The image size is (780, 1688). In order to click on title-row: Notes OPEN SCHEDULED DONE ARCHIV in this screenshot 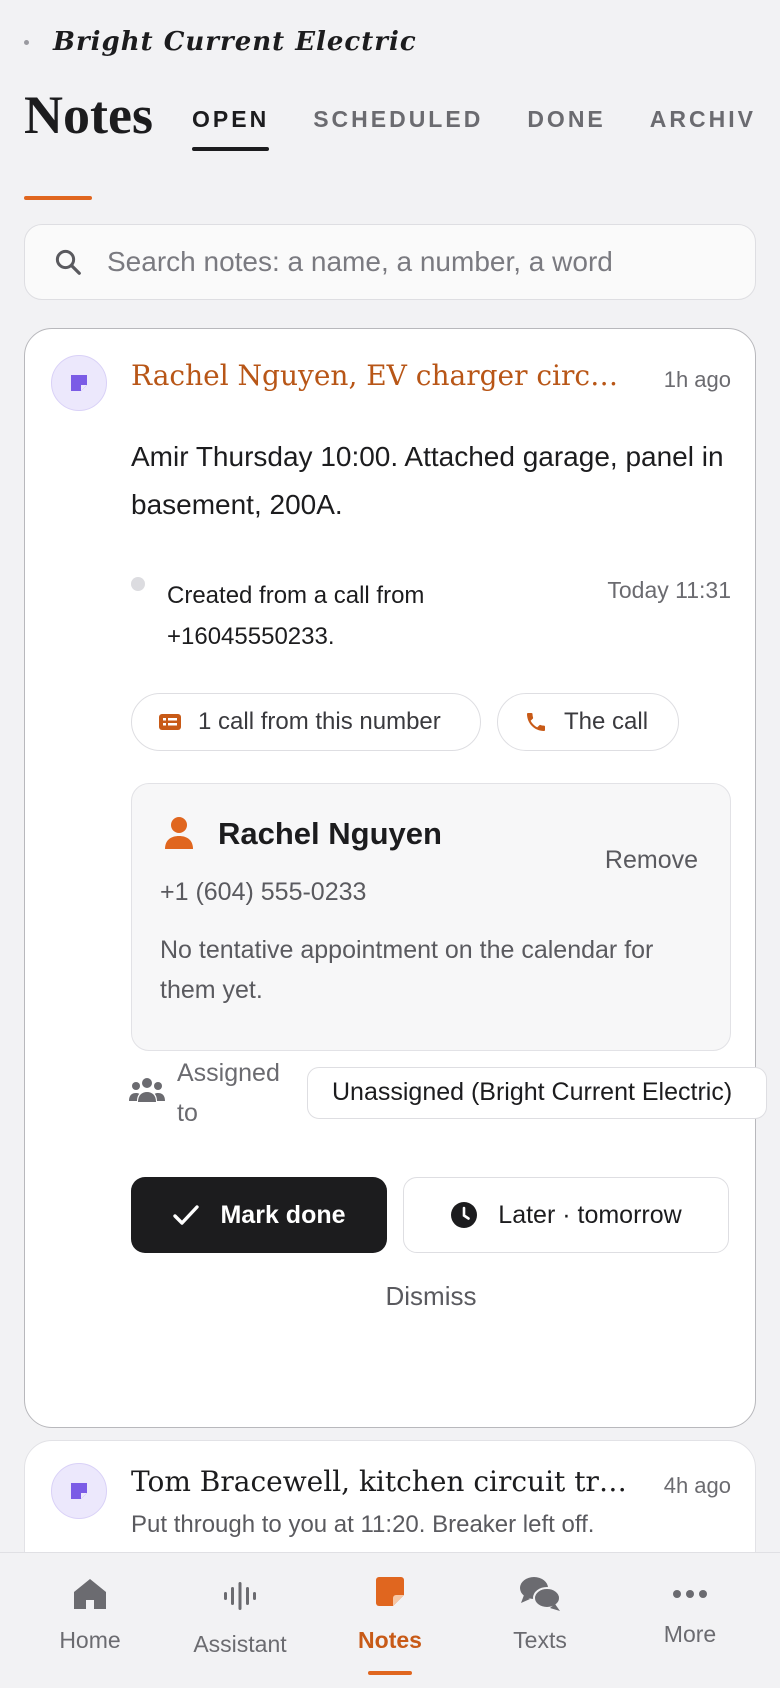, I will do `click(402, 124)`.